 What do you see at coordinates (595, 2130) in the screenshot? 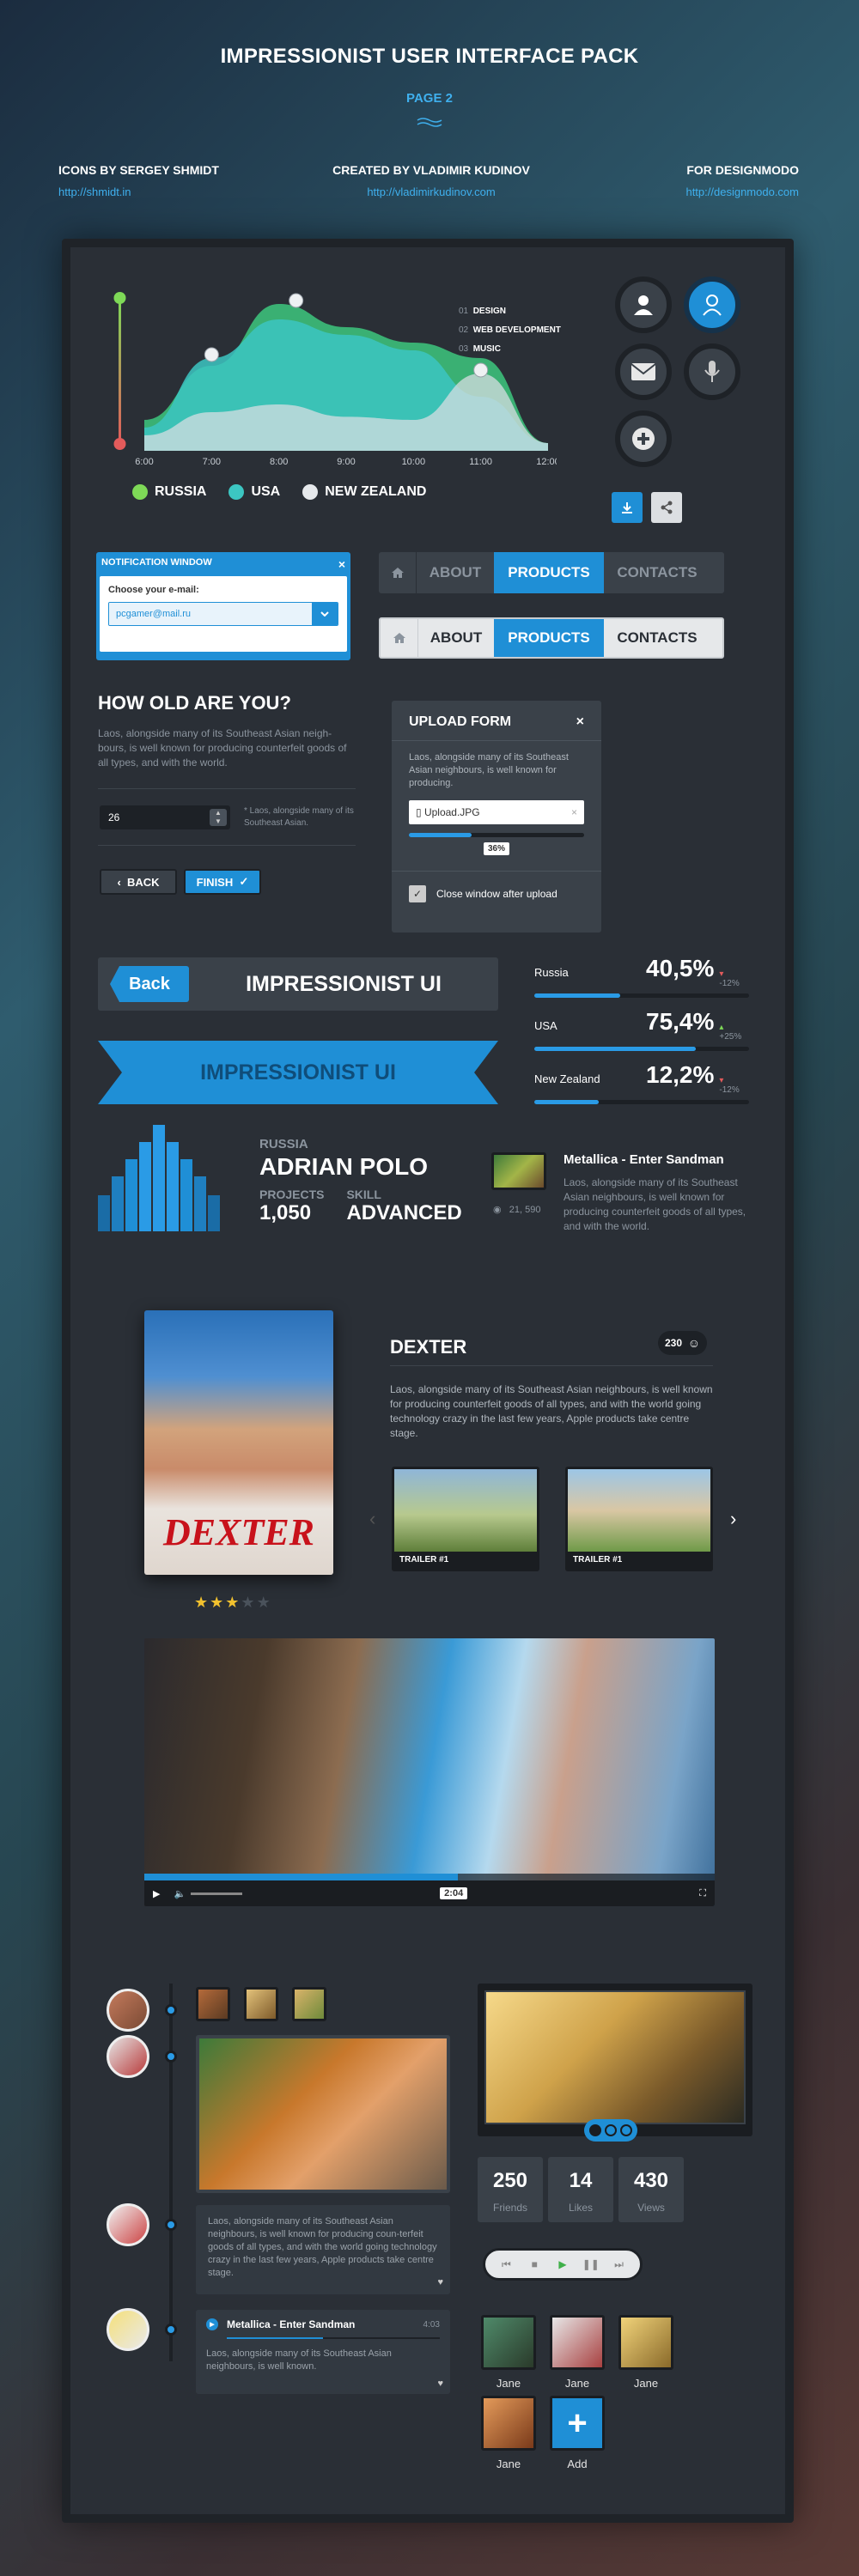
I see `pager-dot-active` at bounding box center [595, 2130].